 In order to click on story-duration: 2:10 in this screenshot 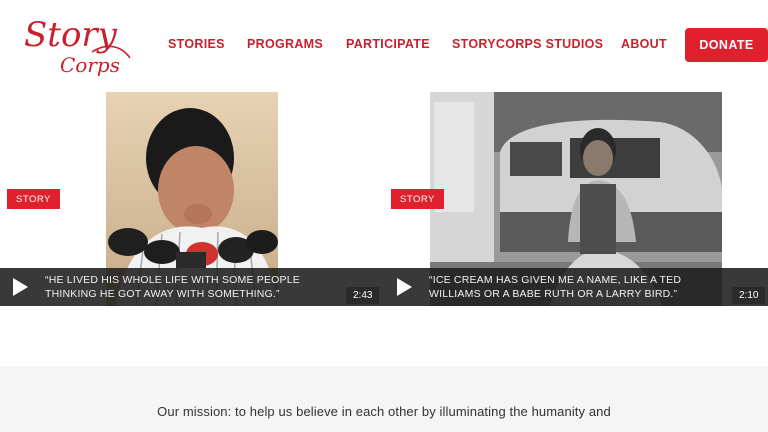, I will do `click(749, 295)`.